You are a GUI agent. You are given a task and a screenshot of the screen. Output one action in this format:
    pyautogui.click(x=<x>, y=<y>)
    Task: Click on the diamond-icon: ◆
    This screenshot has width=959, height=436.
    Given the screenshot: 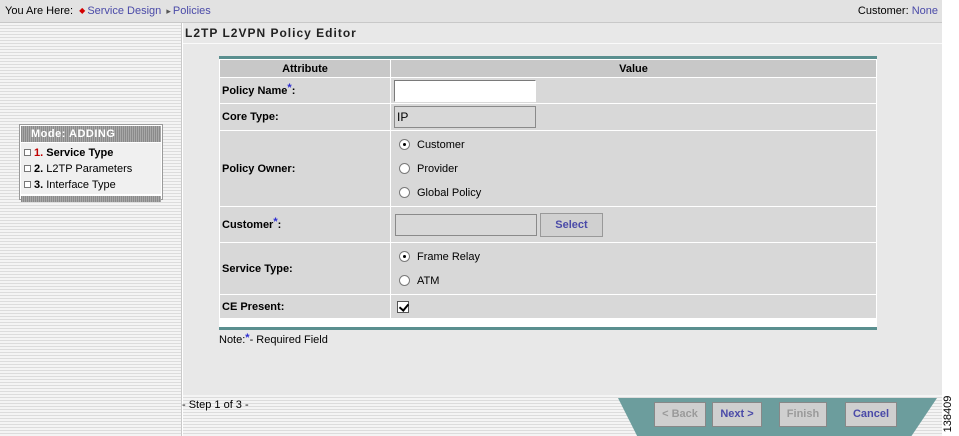 What is the action you would take?
    pyautogui.click(x=82, y=10)
    